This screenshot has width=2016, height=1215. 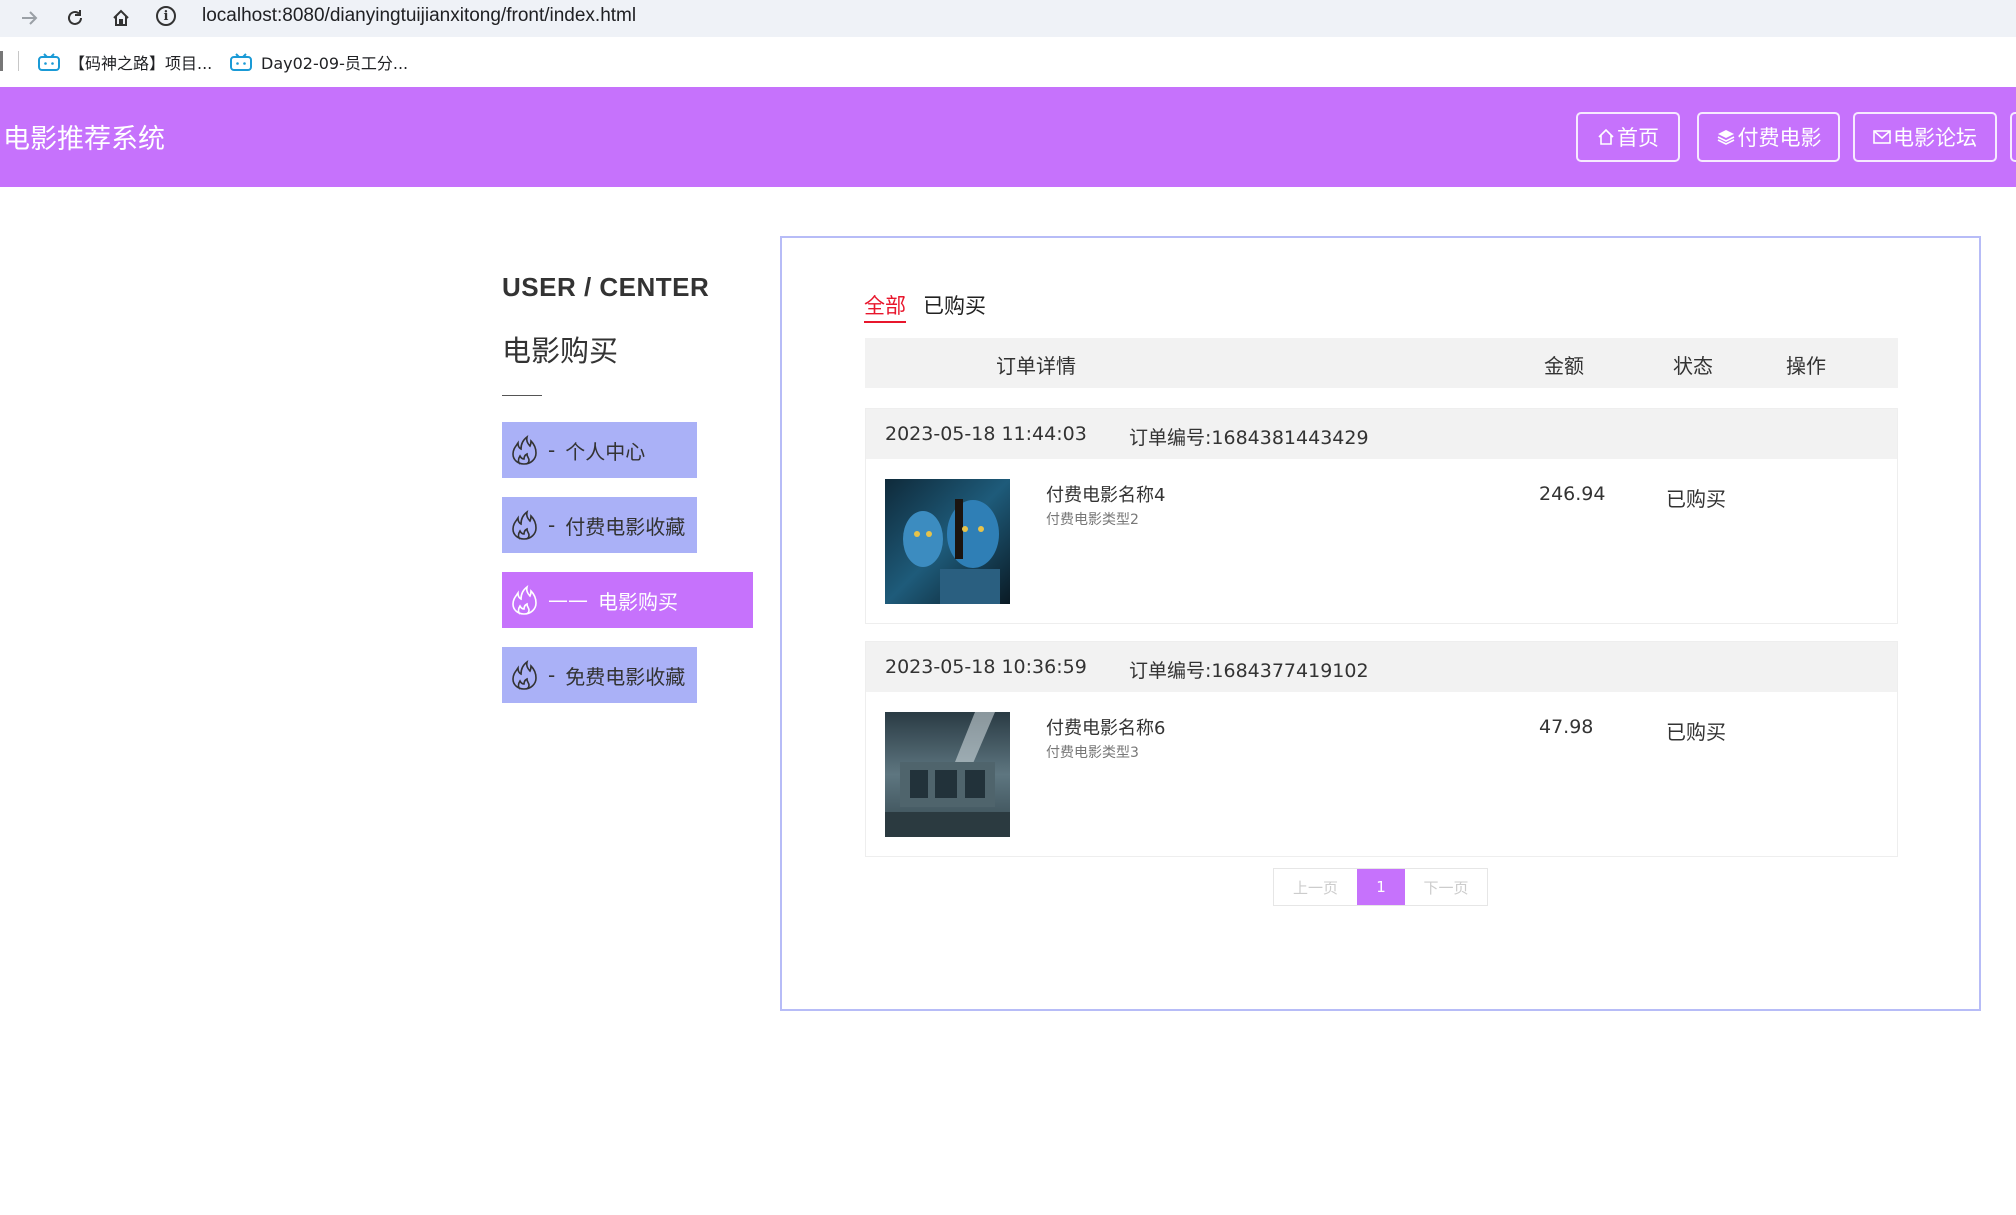 What do you see at coordinates (29, 18) in the screenshot?
I see `forward-arrow-icon` at bounding box center [29, 18].